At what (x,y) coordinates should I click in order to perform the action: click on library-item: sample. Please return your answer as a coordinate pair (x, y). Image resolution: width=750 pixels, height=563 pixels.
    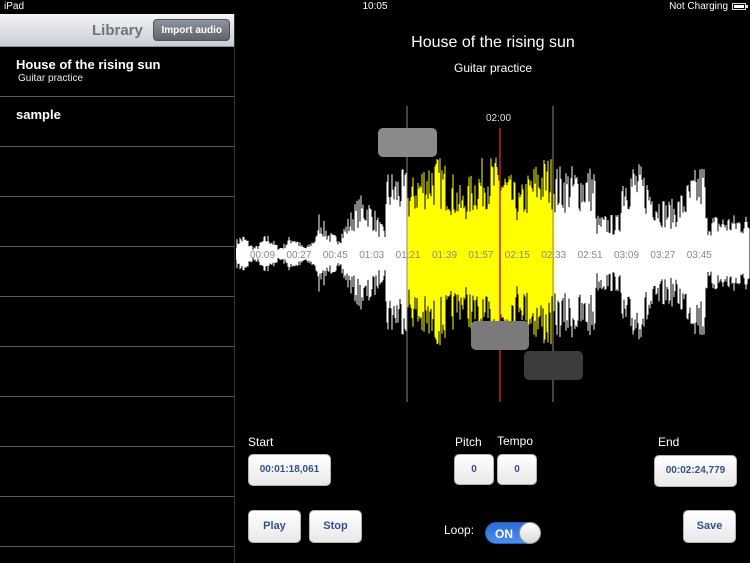
    Looking at the image, I should click on (117, 122).